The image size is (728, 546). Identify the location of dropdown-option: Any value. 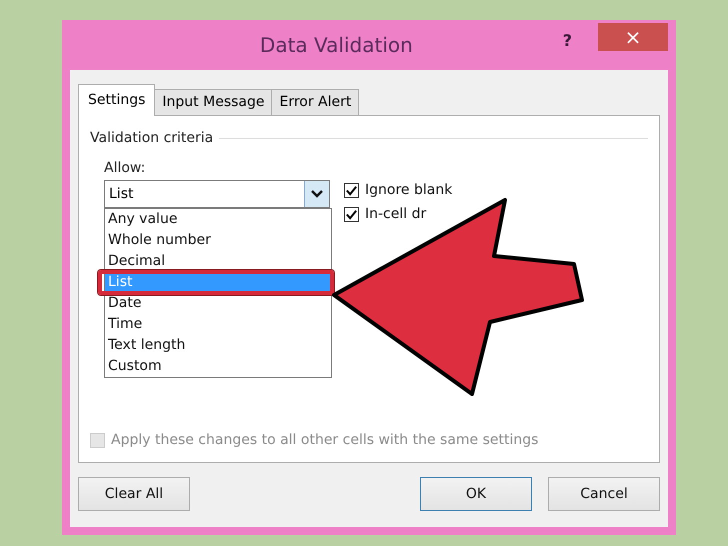
(218, 219).